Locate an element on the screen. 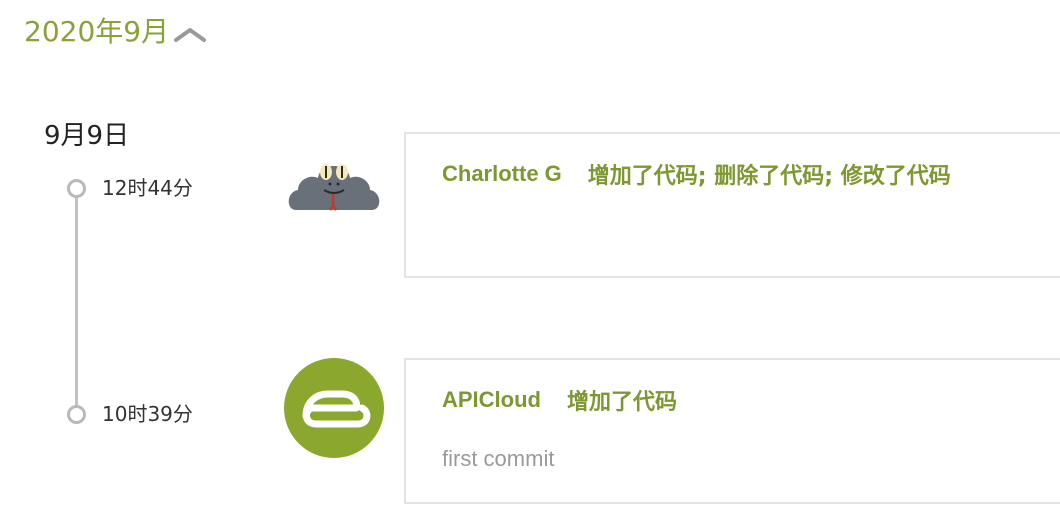  snake-cloud-avatar is located at coordinates (334, 190).